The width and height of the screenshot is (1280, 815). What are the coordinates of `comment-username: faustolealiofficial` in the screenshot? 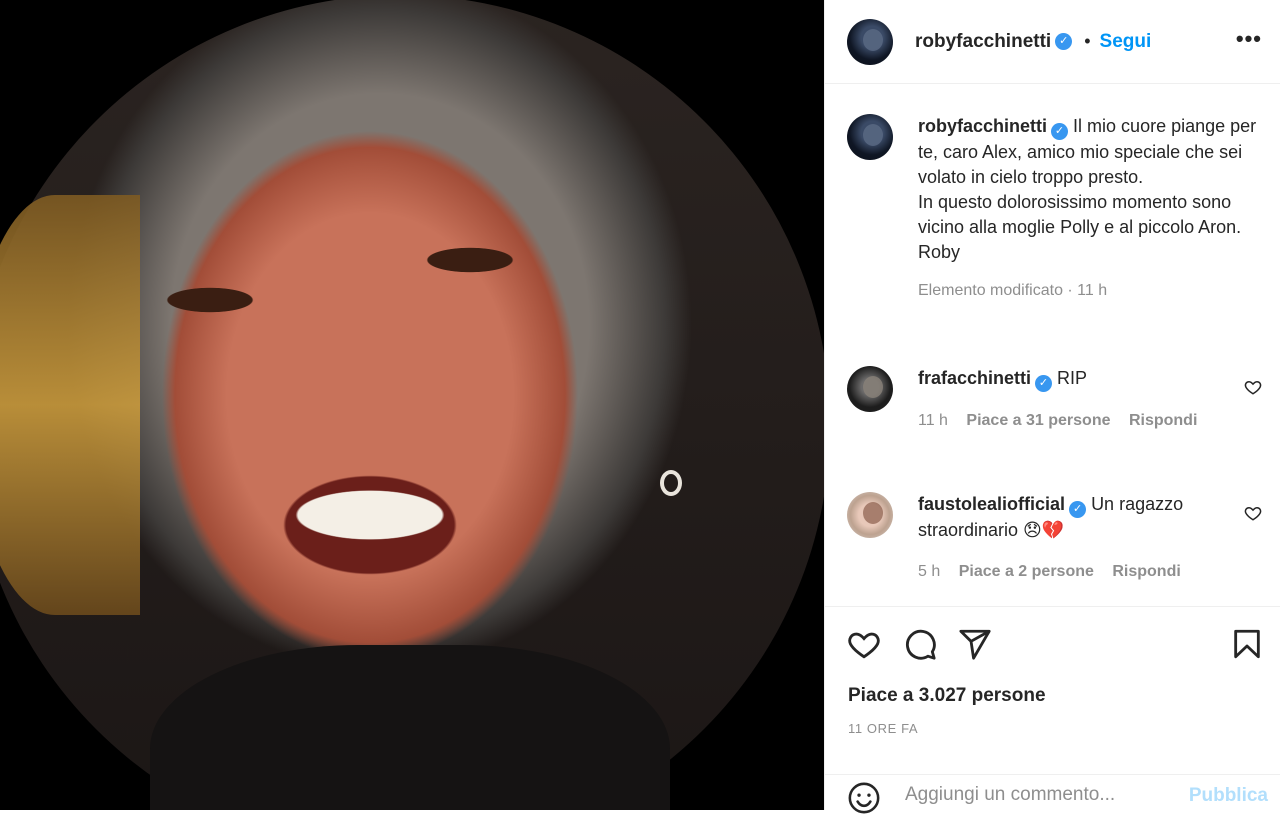 It's located at (991, 504).